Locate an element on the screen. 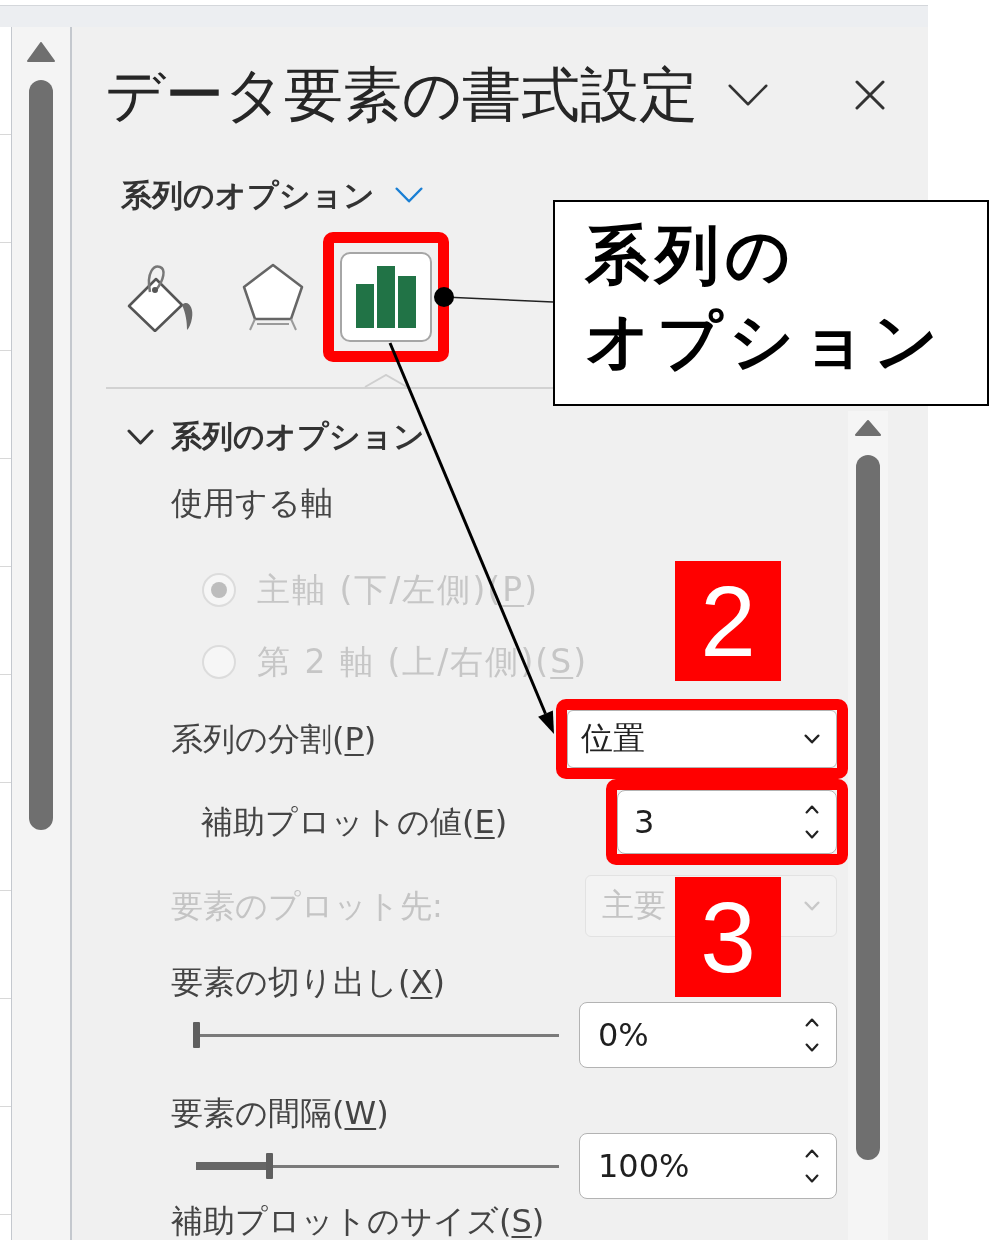  pane-title: データ要素の書式設定 is located at coordinates (401, 95).